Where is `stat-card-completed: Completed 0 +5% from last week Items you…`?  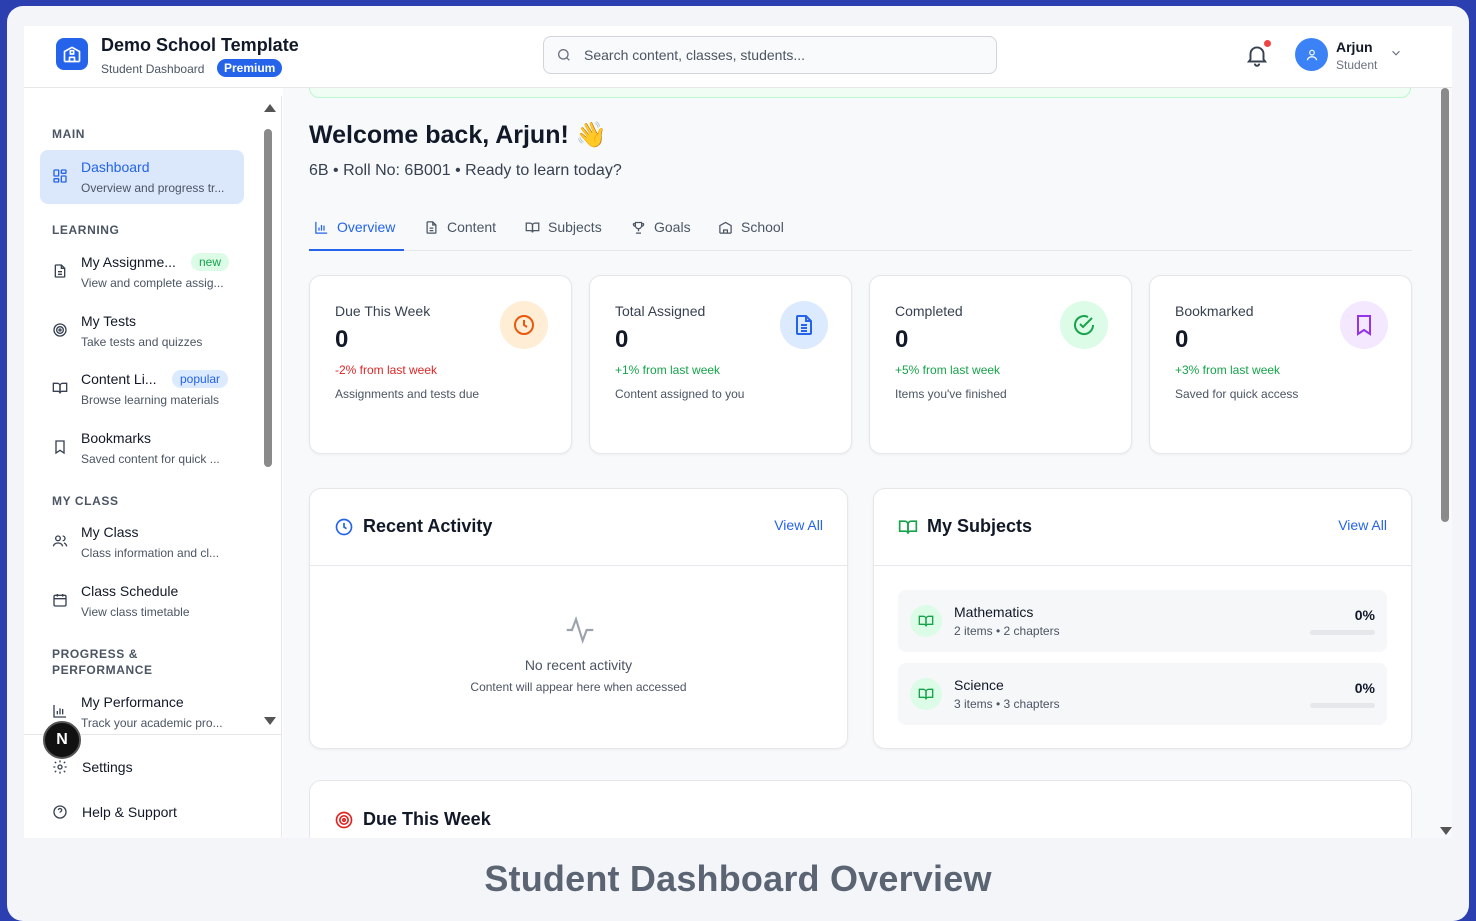 stat-card-completed: Completed 0 +5% from last week Items you… is located at coordinates (1000, 364).